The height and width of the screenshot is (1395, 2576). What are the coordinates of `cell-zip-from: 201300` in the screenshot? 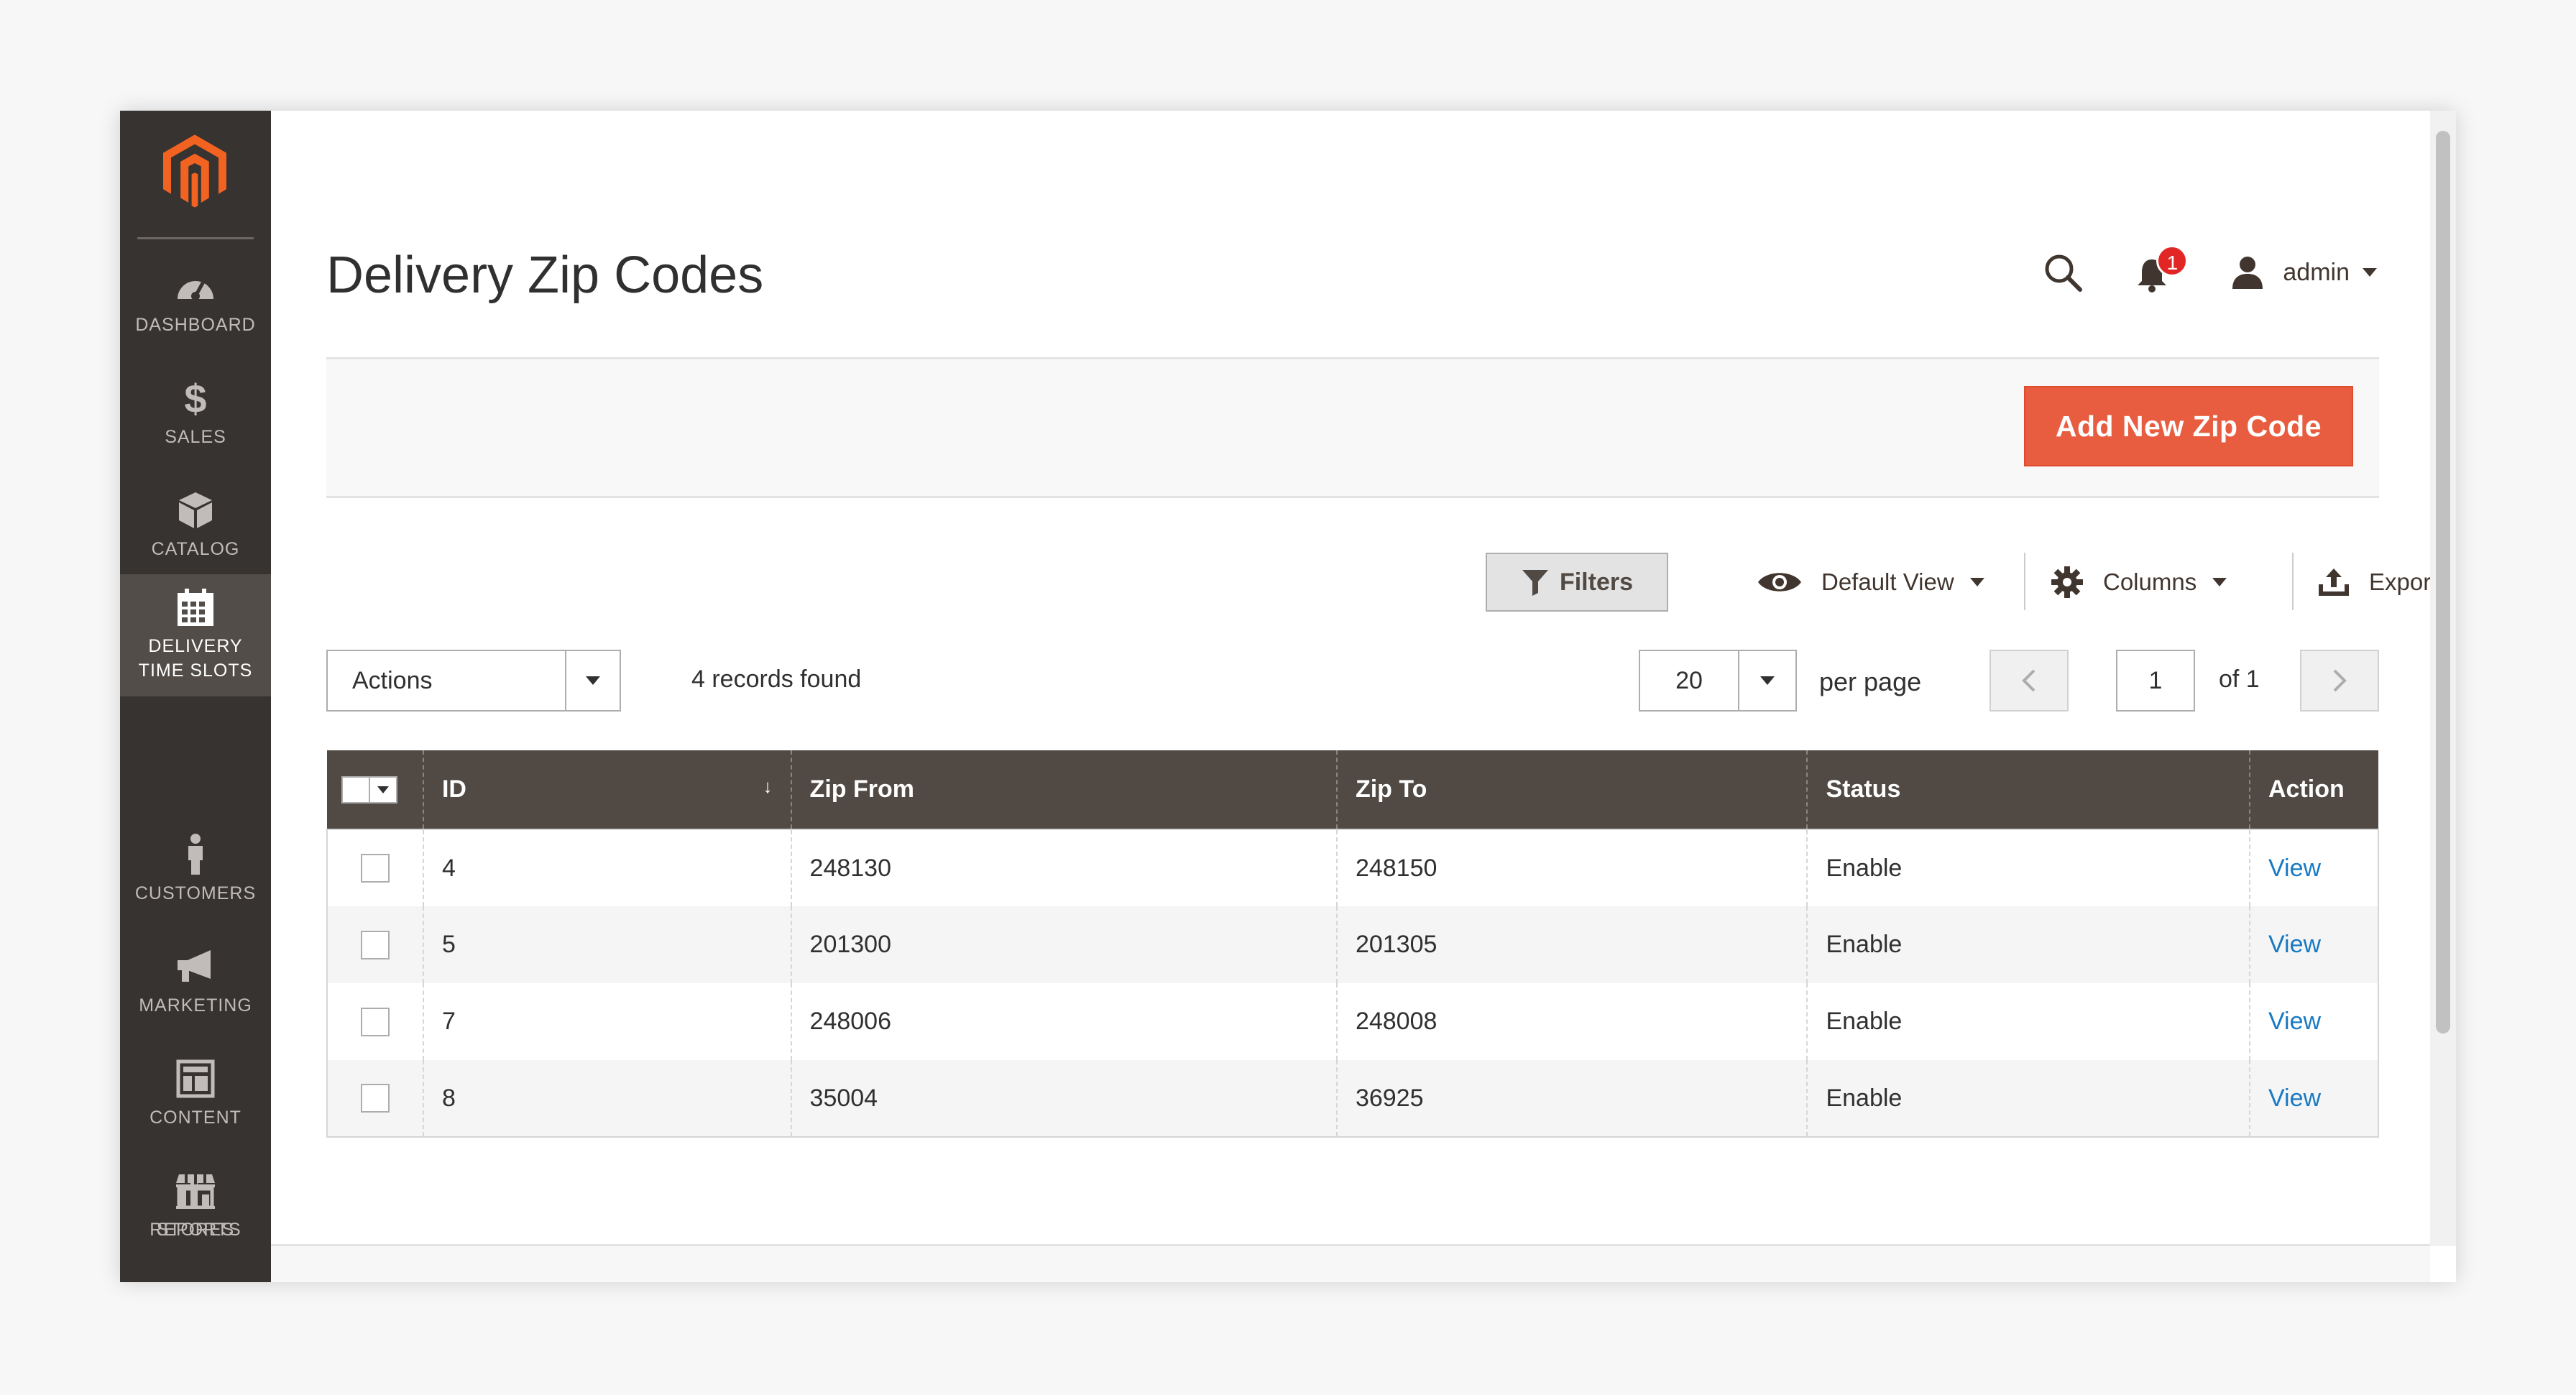 It's located at (1063, 944).